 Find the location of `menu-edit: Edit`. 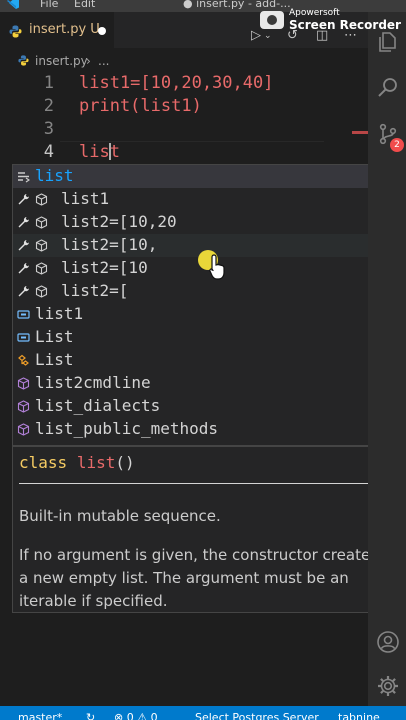

menu-edit: Edit is located at coordinates (84, 5).